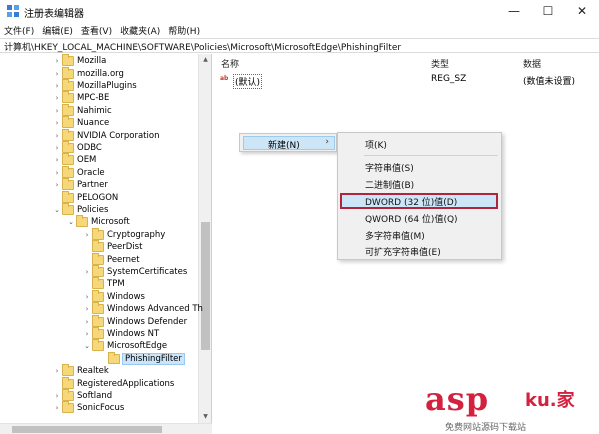  What do you see at coordinates (582, 11) in the screenshot?
I see `close-button: ✕` at bounding box center [582, 11].